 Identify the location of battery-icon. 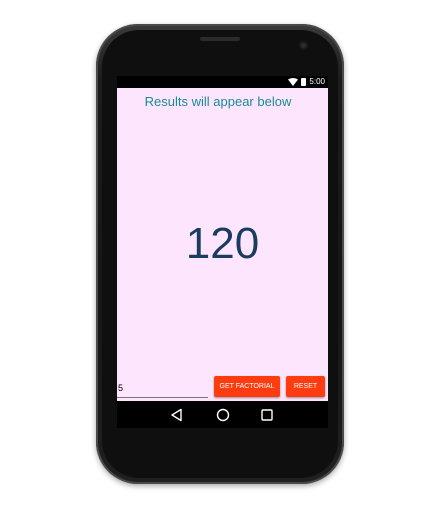
(304, 82).